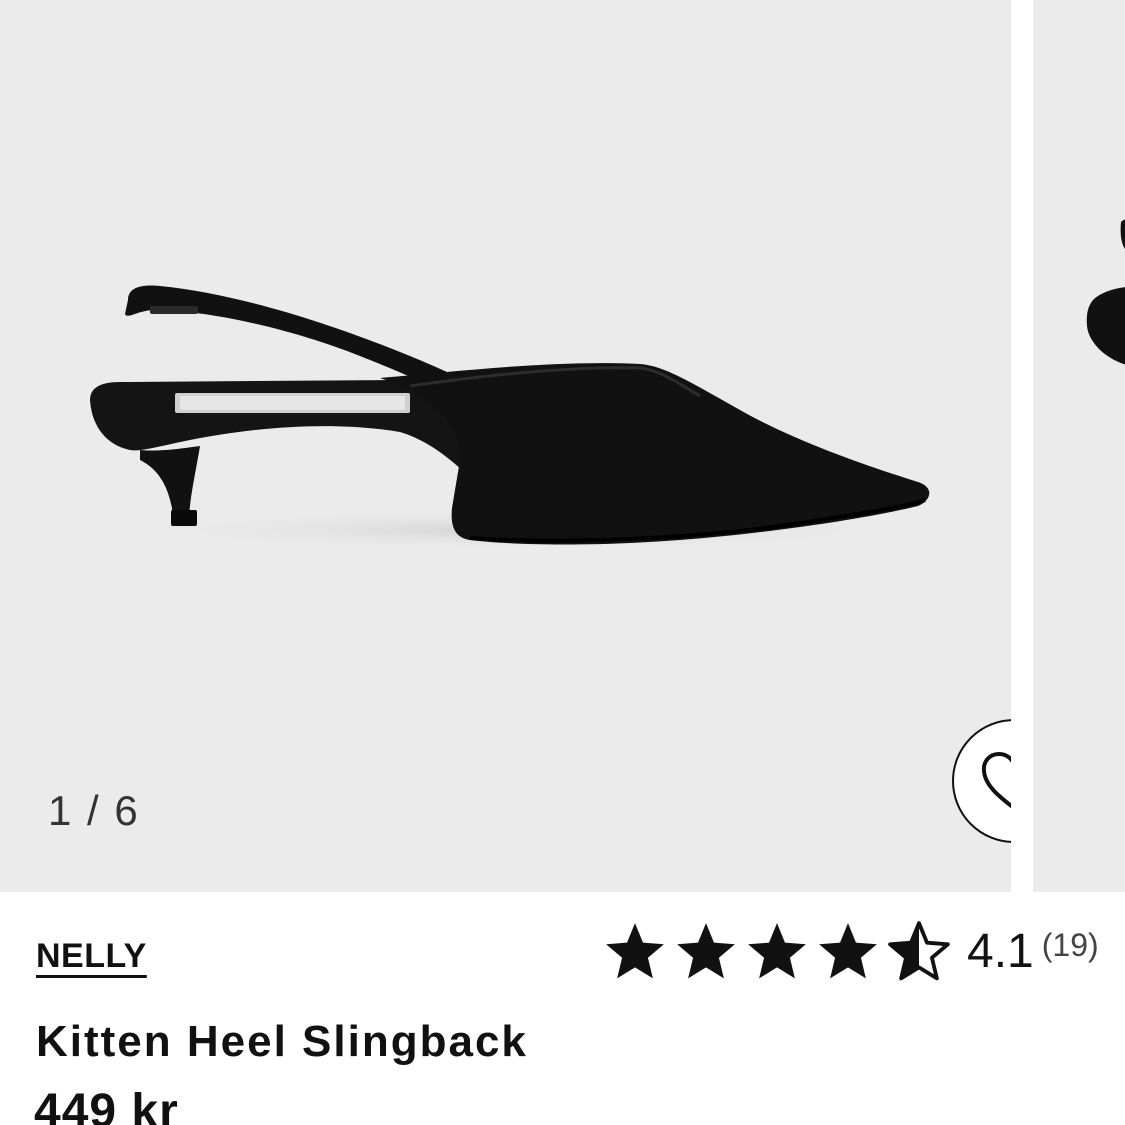 This screenshot has height=1125, width=1125. I want to click on product-title: Kitten Heel Slingback, so click(282, 1041).